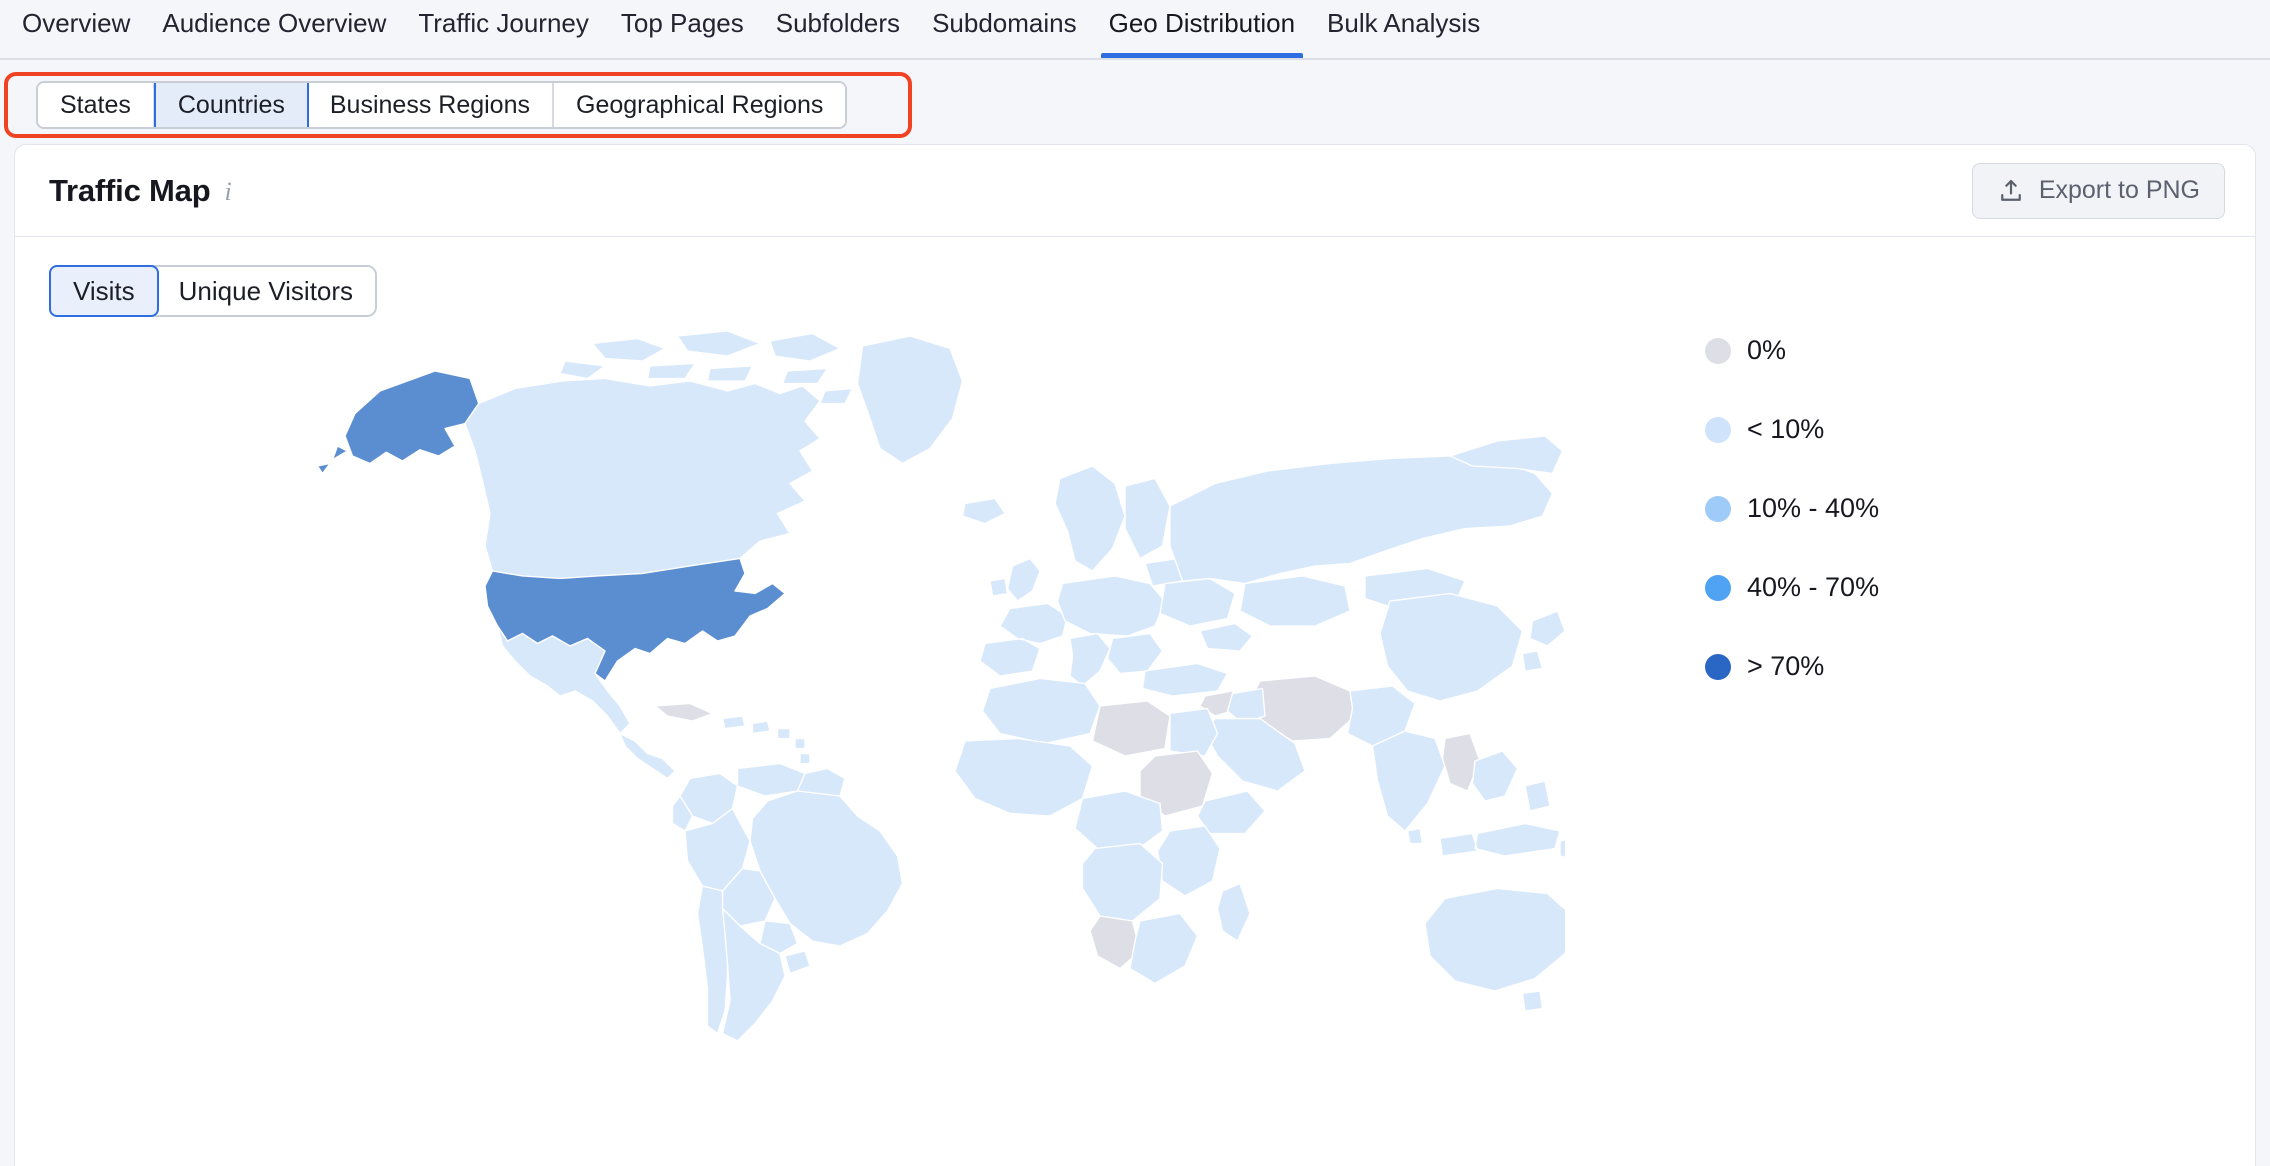 The height and width of the screenshot is (1166, 2270). I want to click on map-region-canada, so click(642, 478).